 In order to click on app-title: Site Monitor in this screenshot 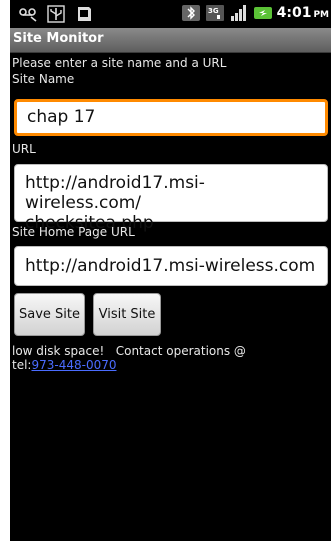, I will do `click(58, 38)`.